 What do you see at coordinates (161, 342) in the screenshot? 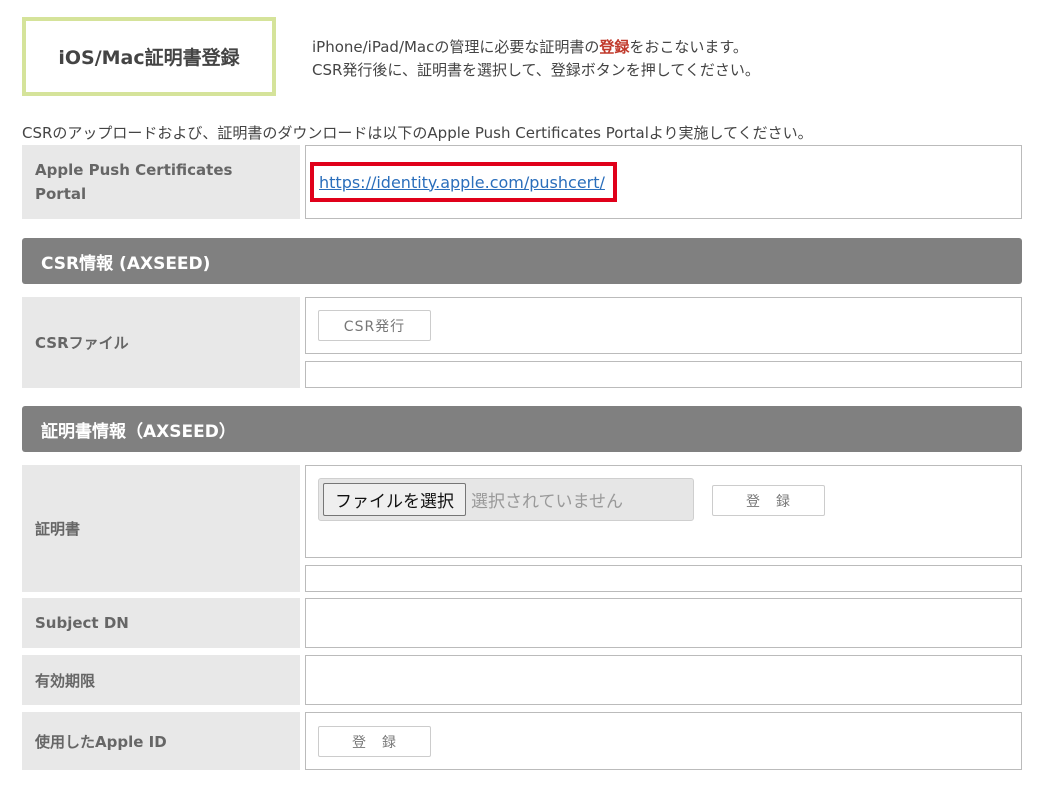
I see `csr-file-label: CSRファイル` at bounding box center [161, 342].